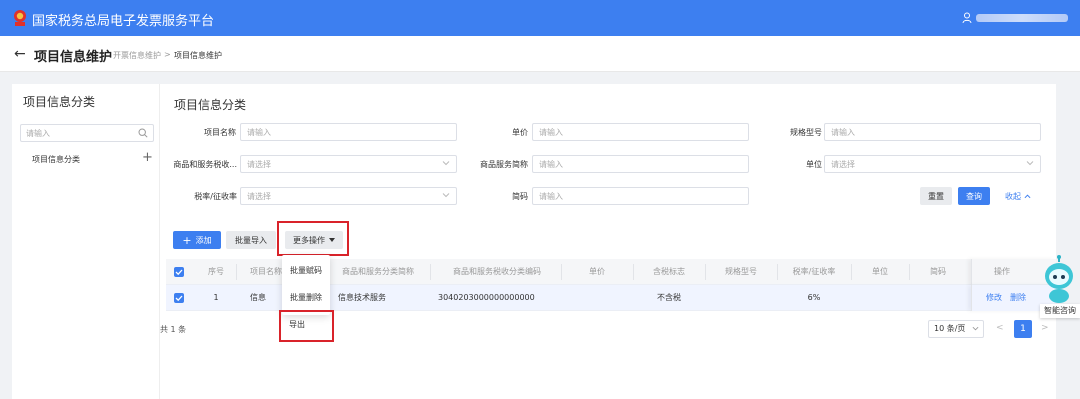 This screenshot has height=399, width=1080. Describe the element at coordinates (216, 297) in the screenshot. I see `cell-index: 1` at that location.